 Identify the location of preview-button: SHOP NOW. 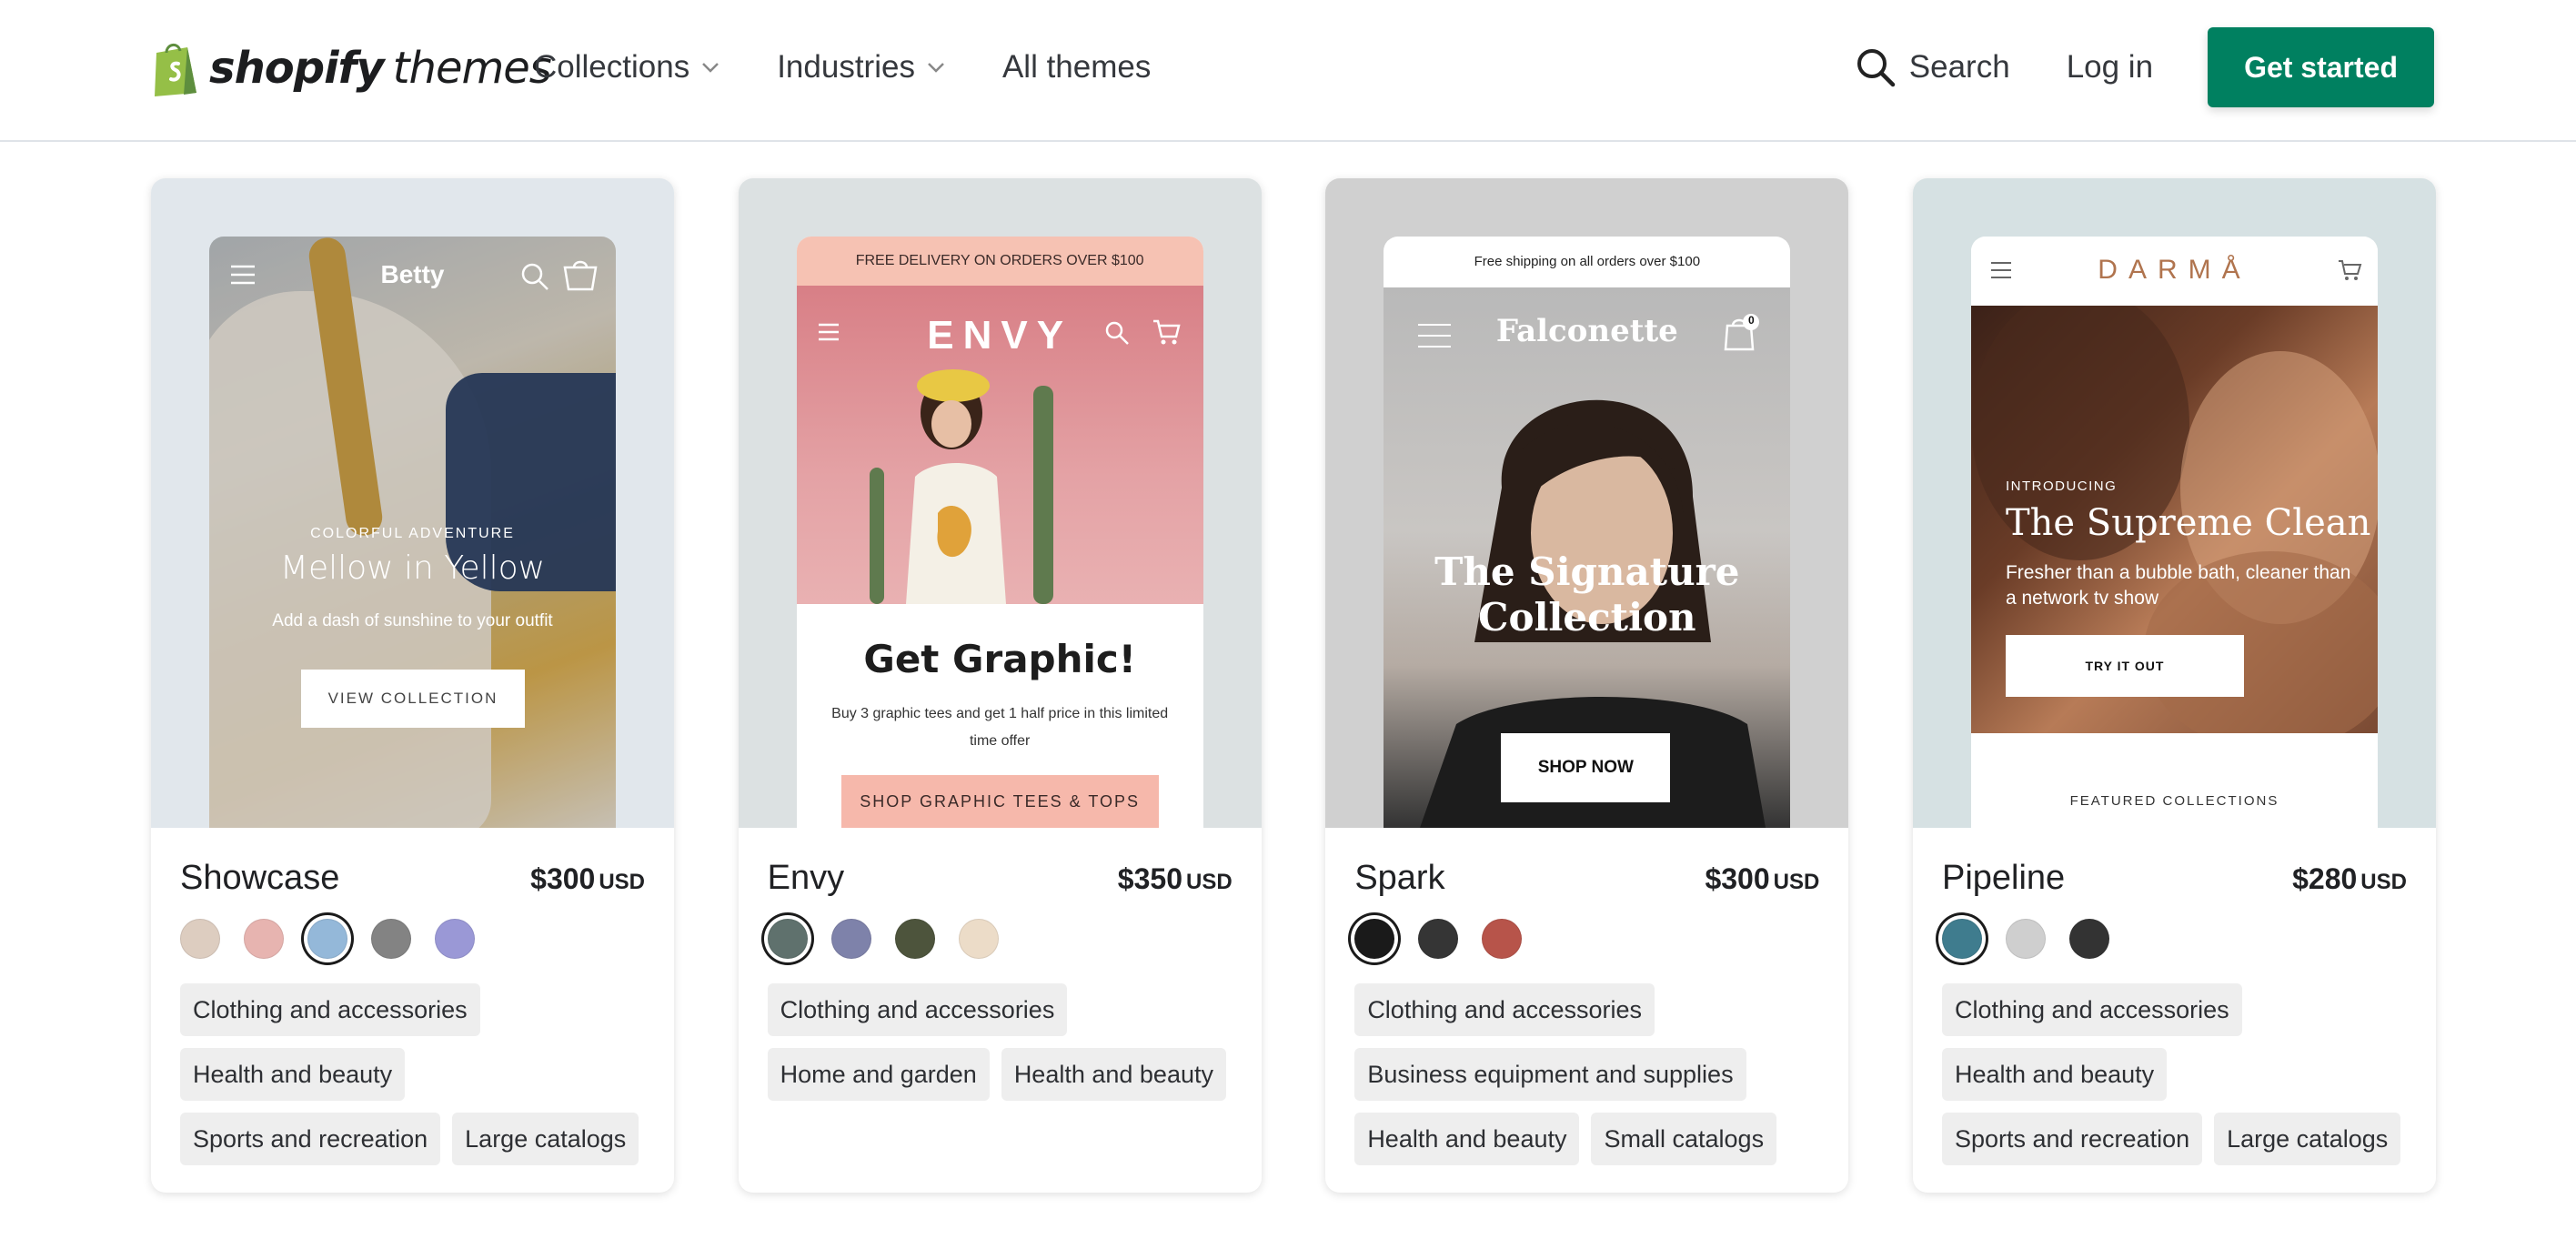
(1586, 767).